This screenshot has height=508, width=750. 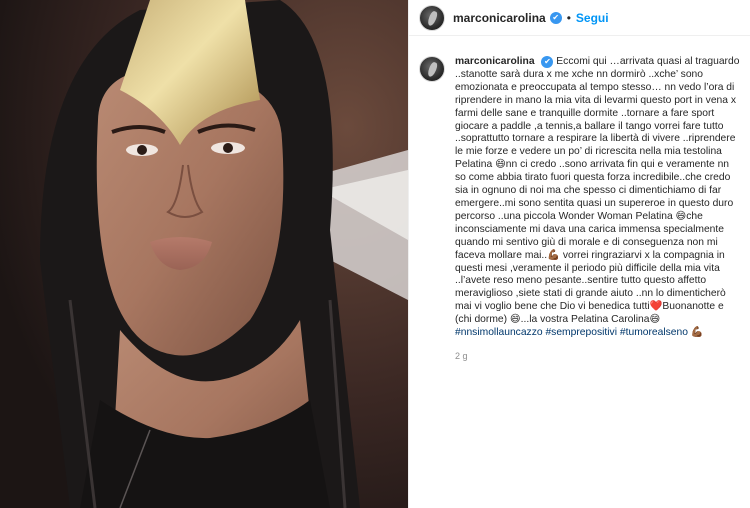 I want to click on follow-button: Segui, so click(x=592, y=18).